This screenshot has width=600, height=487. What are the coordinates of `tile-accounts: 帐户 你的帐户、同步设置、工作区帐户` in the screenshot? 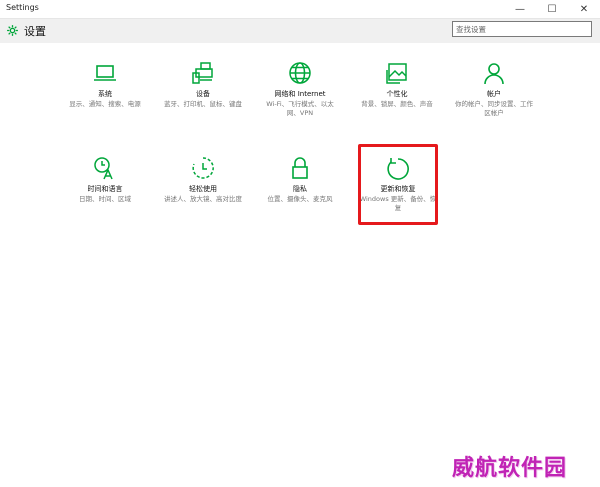 It's located at (494, 89).